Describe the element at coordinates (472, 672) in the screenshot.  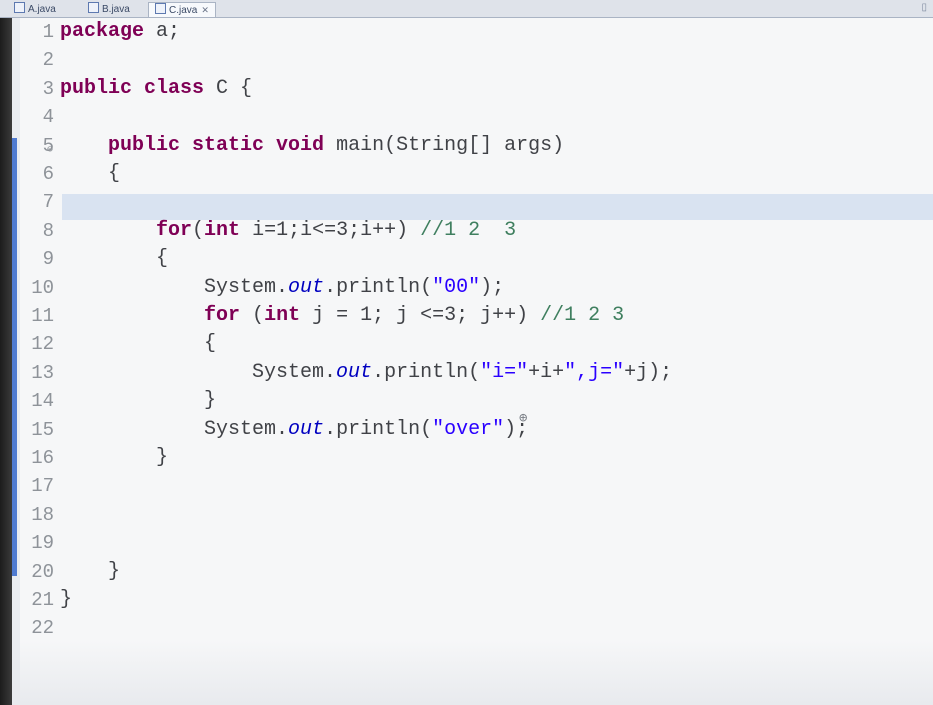
I see `screen-glare` at that location.